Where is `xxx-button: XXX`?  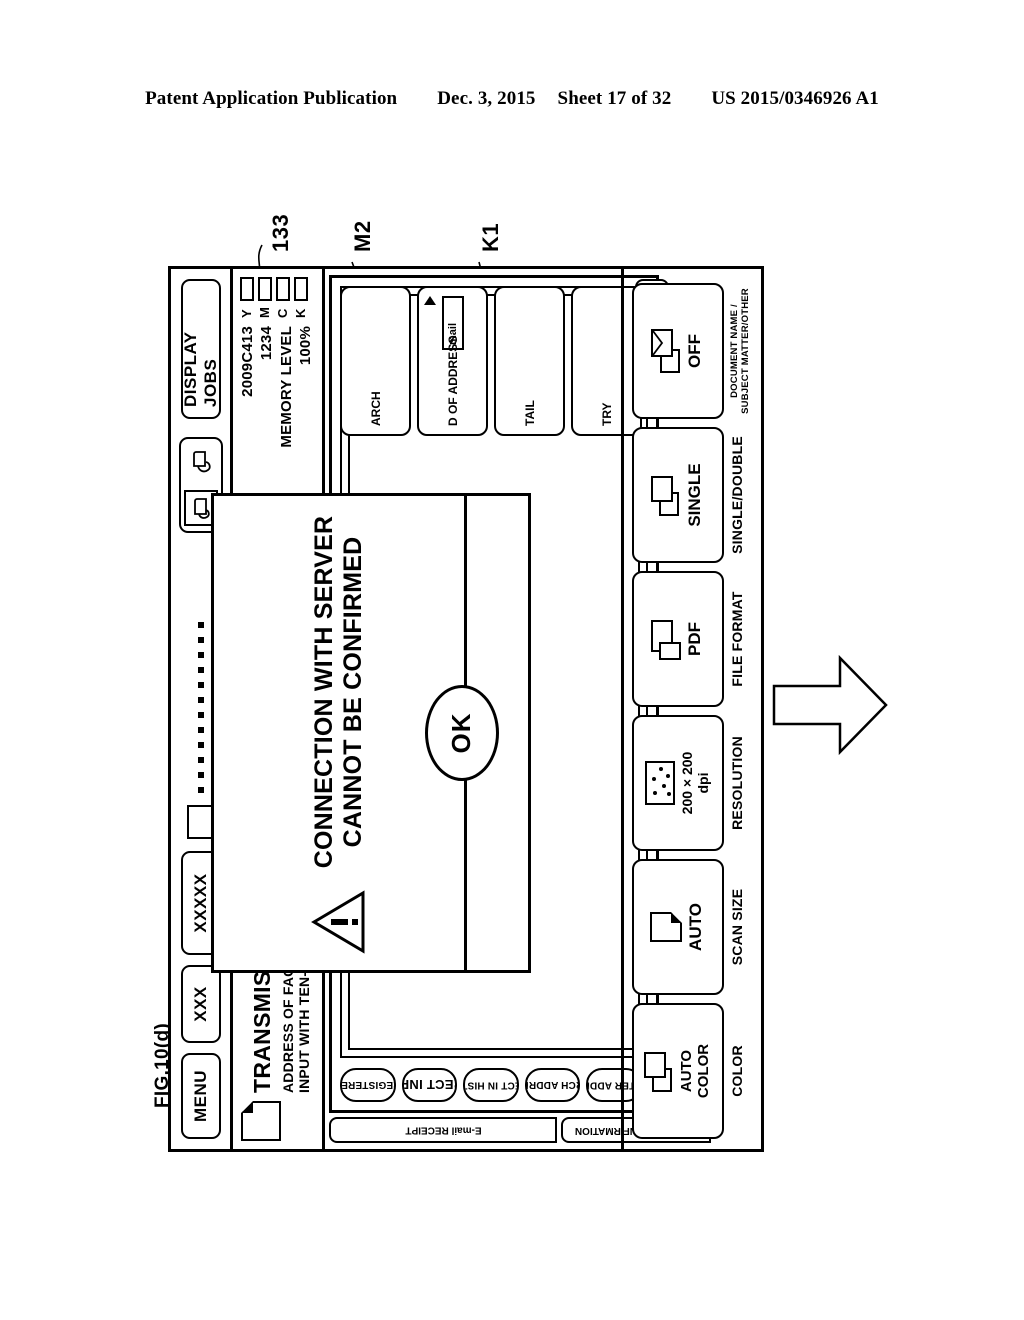 xxx-button: XXX is located at coordinates (200, 1004).